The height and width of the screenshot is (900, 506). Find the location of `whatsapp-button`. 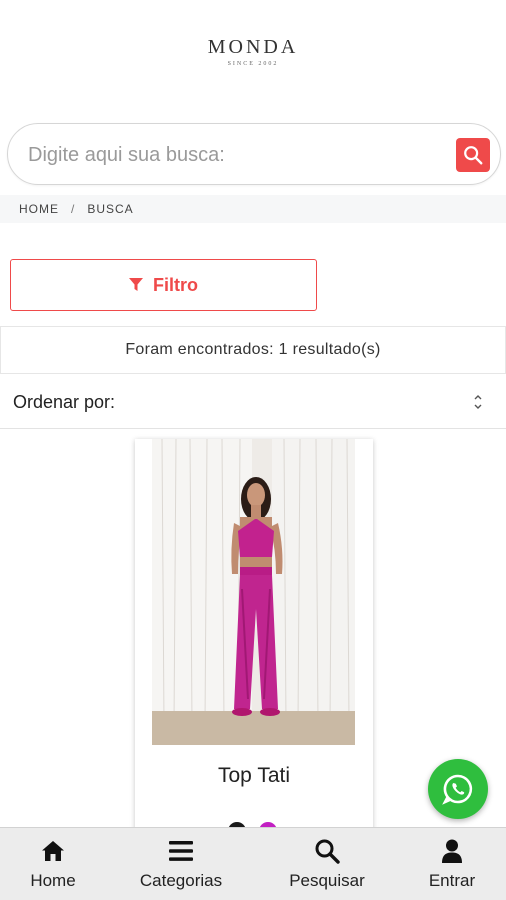

whatsapp-button is located at coordinates (458, 789).